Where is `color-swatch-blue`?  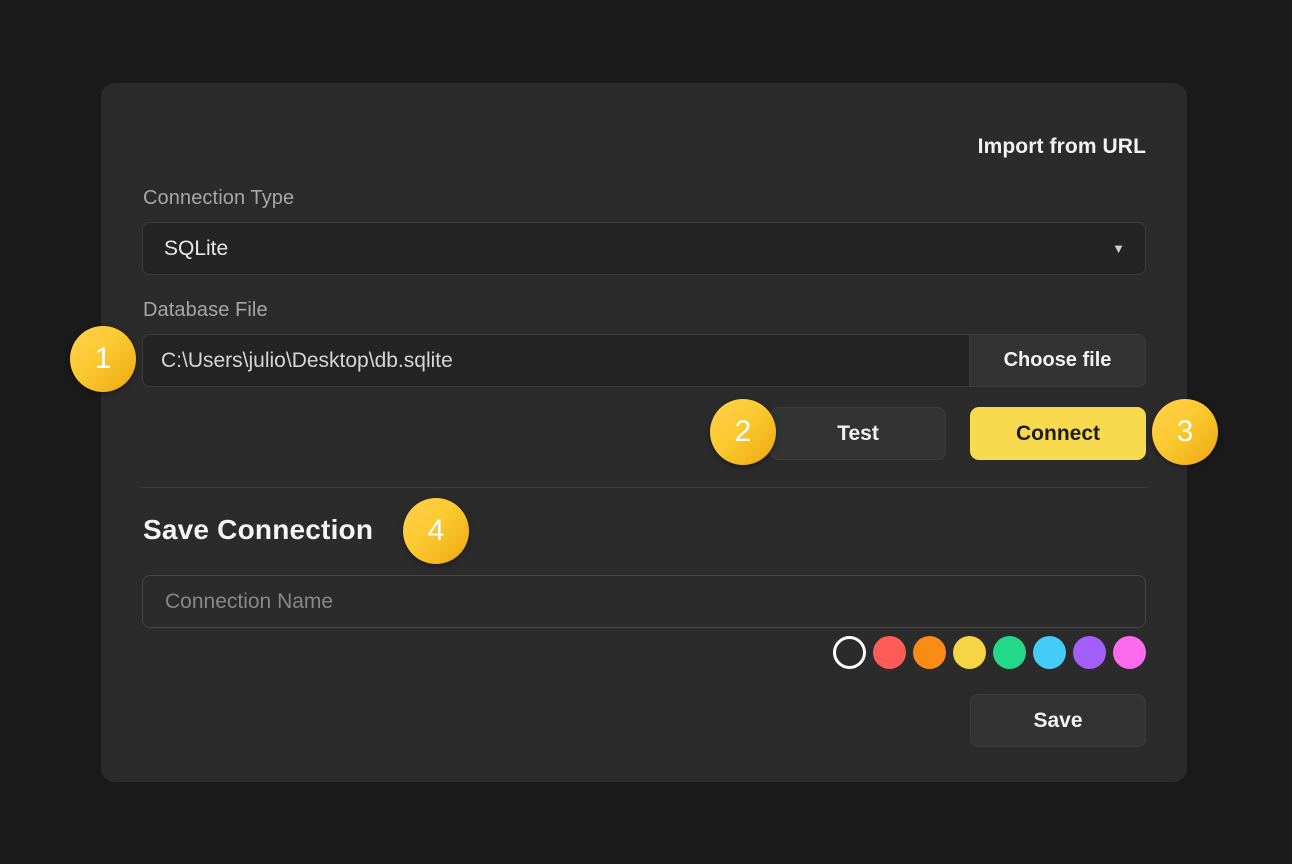 color-swatch-blue is located at coordinates (1049, 652).